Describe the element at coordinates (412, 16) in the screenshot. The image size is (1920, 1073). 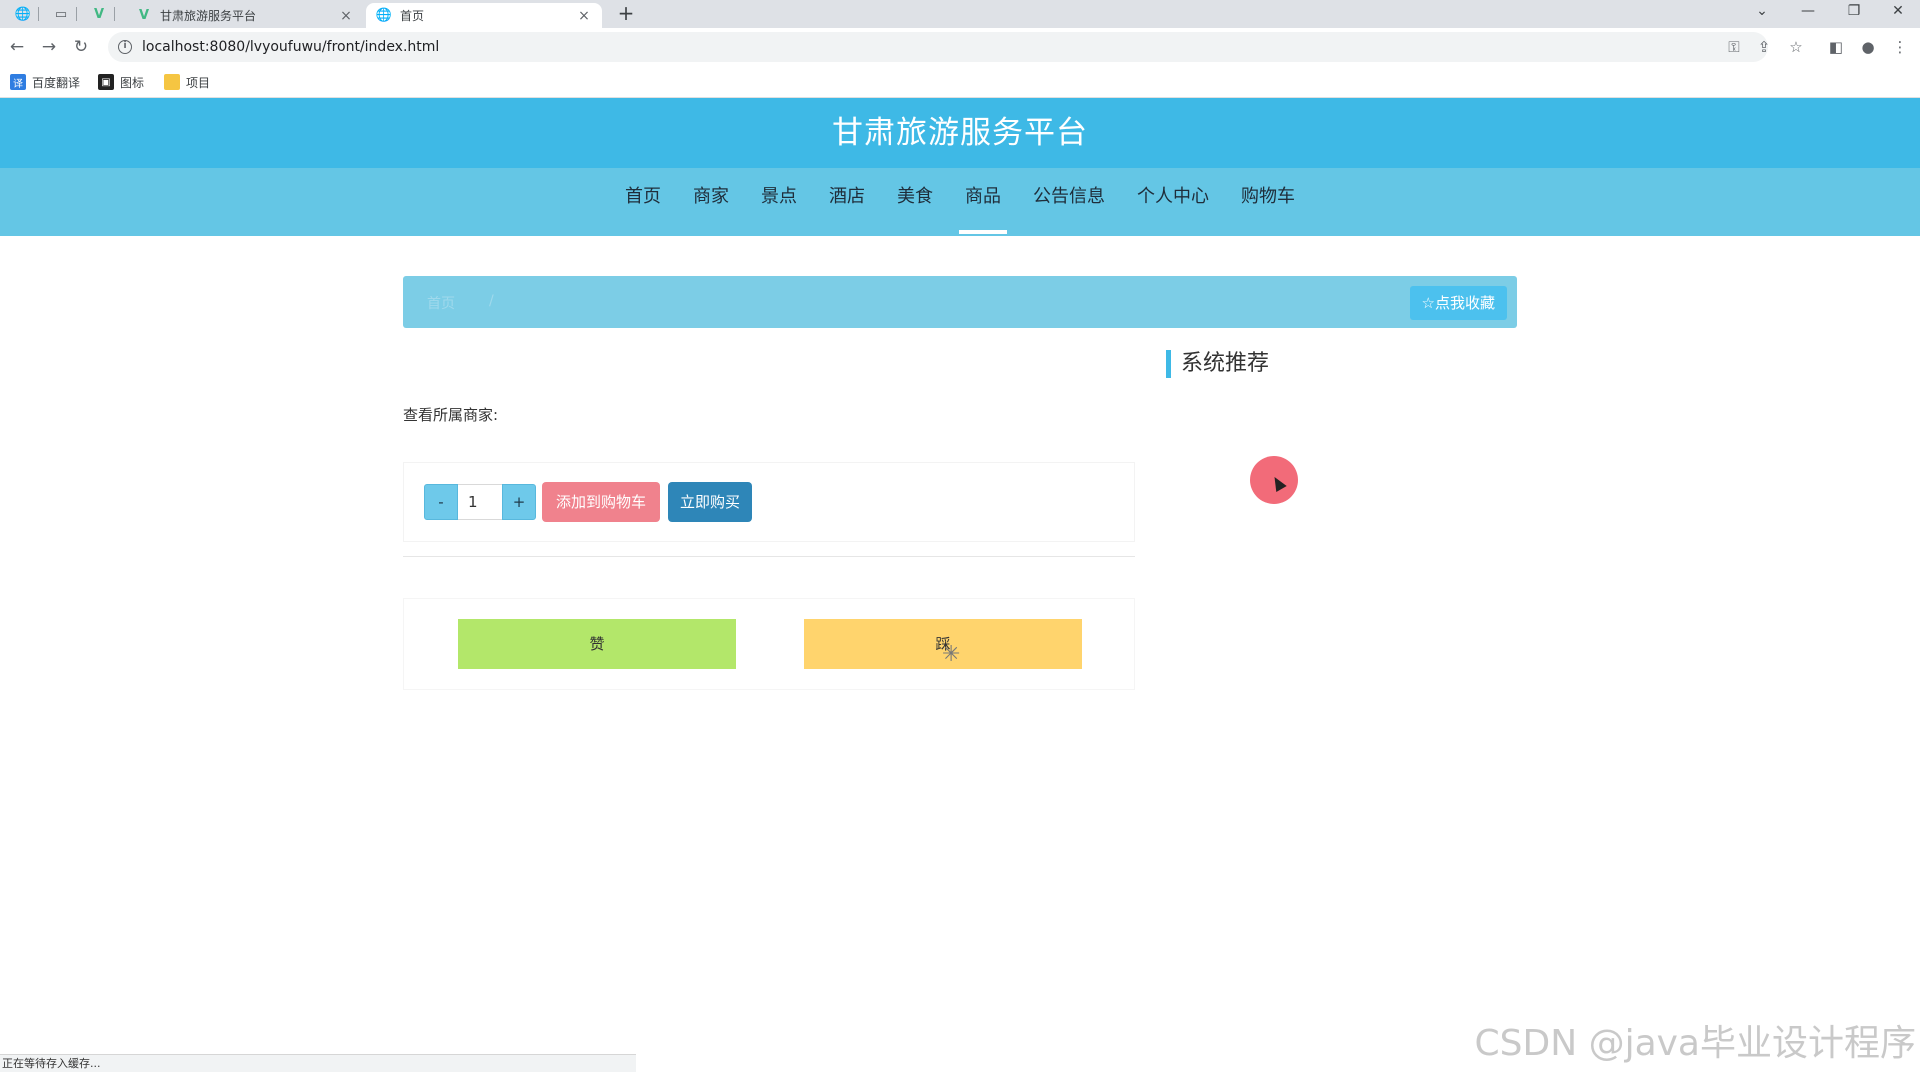
I see `tab-title: 首页` at that location.